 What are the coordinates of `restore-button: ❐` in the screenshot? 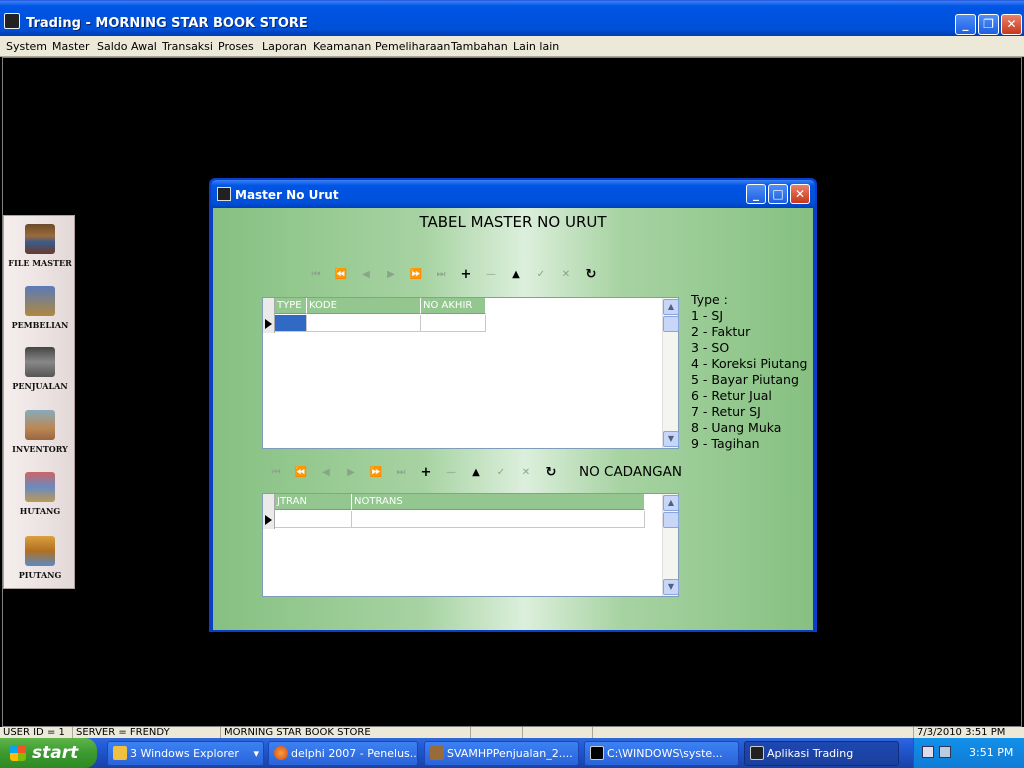 It's located at (988, 24).